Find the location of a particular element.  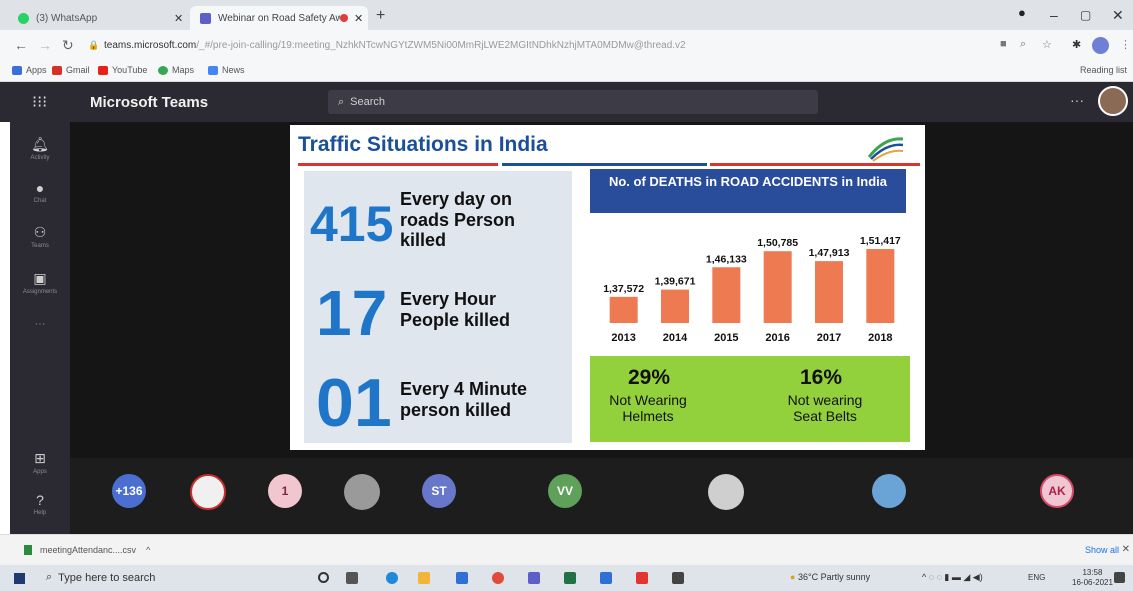

help-icon: ? is located at coordinates (40, 500).